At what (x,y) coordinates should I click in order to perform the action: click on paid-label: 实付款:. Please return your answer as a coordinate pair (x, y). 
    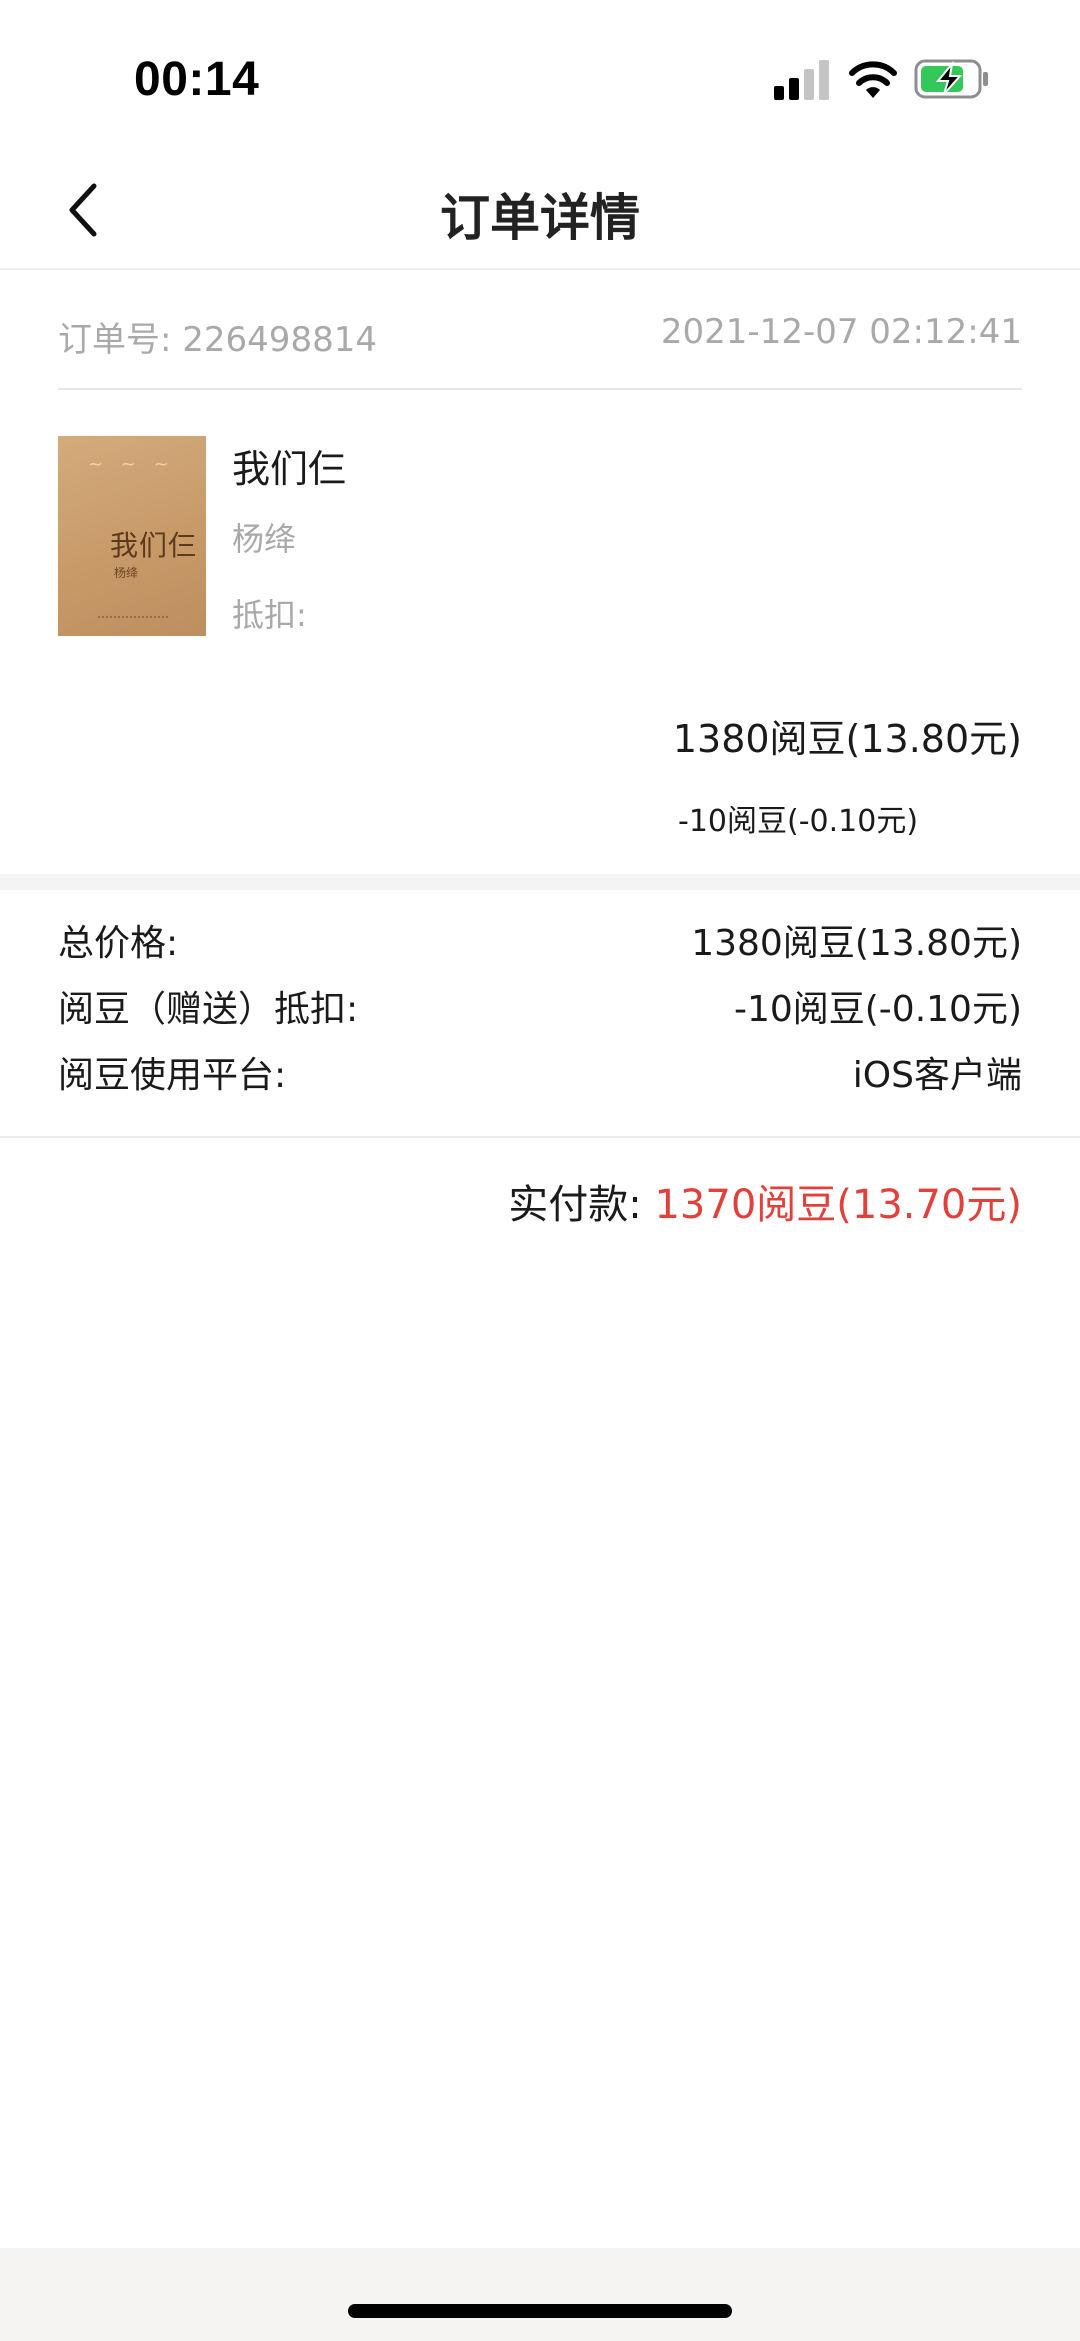
    Looking at the image, I should click on (581, 1205).